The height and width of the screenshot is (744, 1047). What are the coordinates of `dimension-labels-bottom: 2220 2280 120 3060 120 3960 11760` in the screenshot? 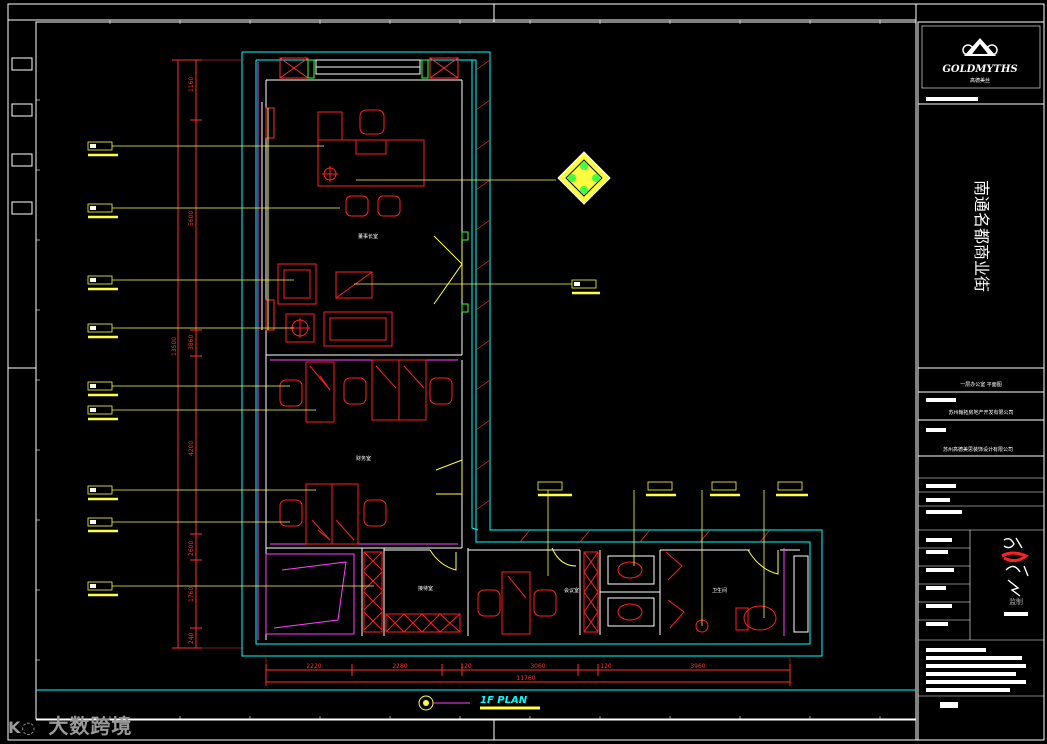 It's located at (505, 672).